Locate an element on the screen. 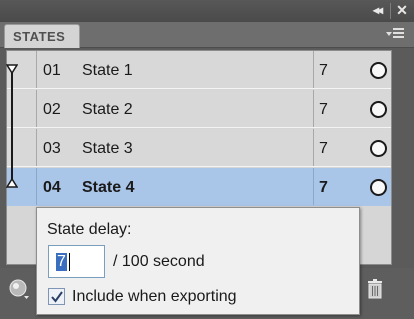 The height and width of the screenshot is (319, 414). onion-skin-range-line is located at coordinates (12, 127).